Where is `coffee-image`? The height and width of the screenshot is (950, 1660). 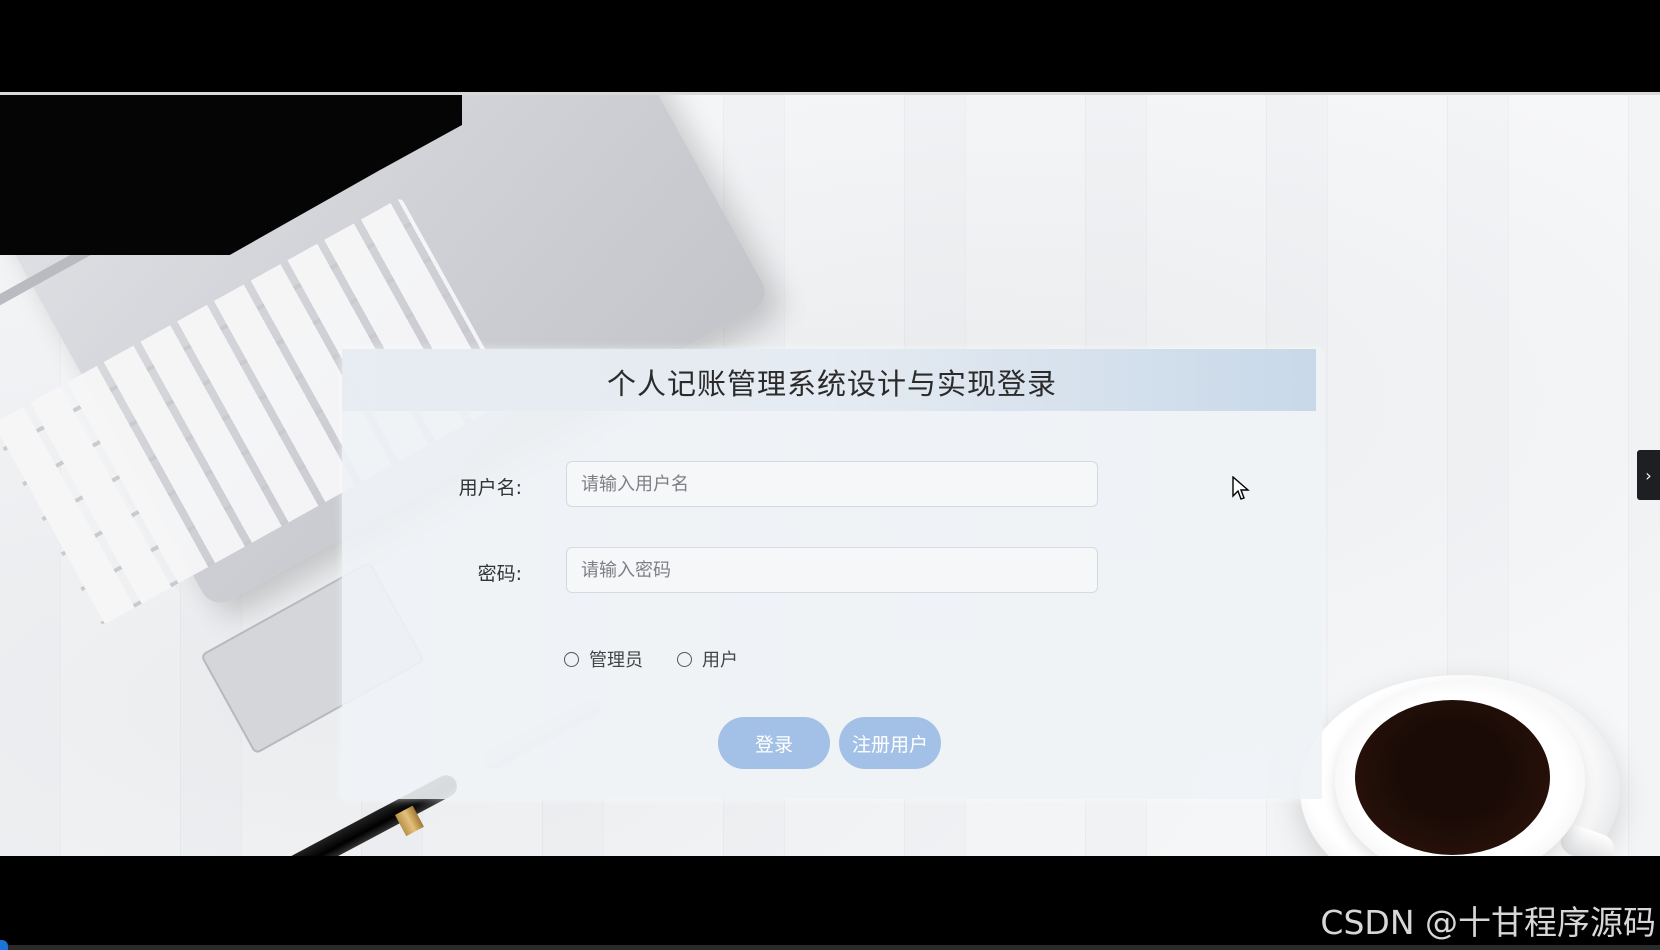
coffee-image is located at coordinates (1452, 777).